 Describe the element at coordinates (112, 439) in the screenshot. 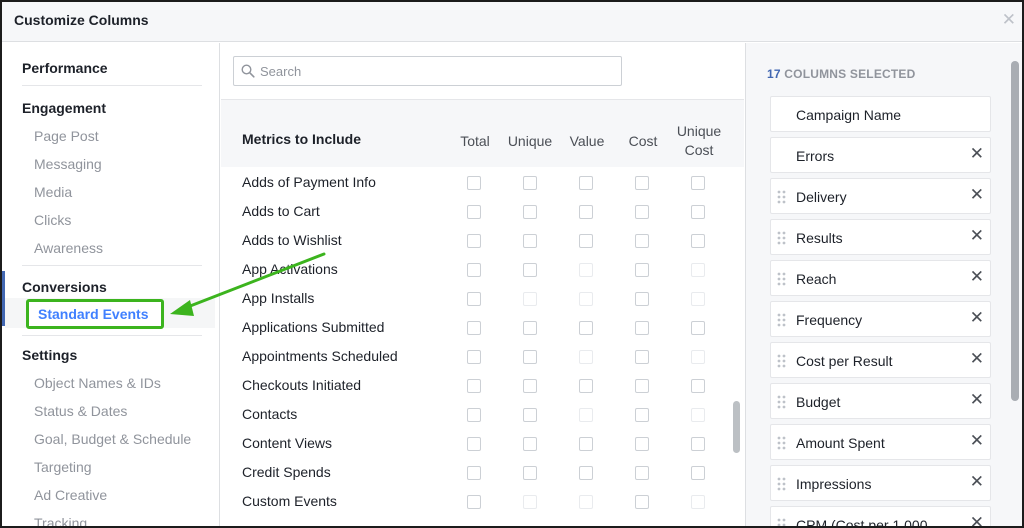

I see `nav-item-goal-budget-schedule: Goal, Budget & Schedule` at that location.